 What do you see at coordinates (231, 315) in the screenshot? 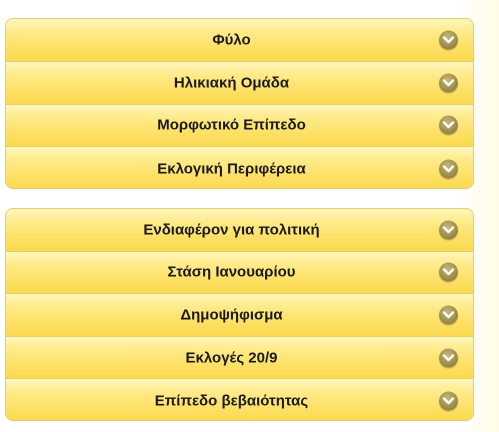
I see `accordion-item-label: Δημοψήφισμα` at bounding box center [231, 315].